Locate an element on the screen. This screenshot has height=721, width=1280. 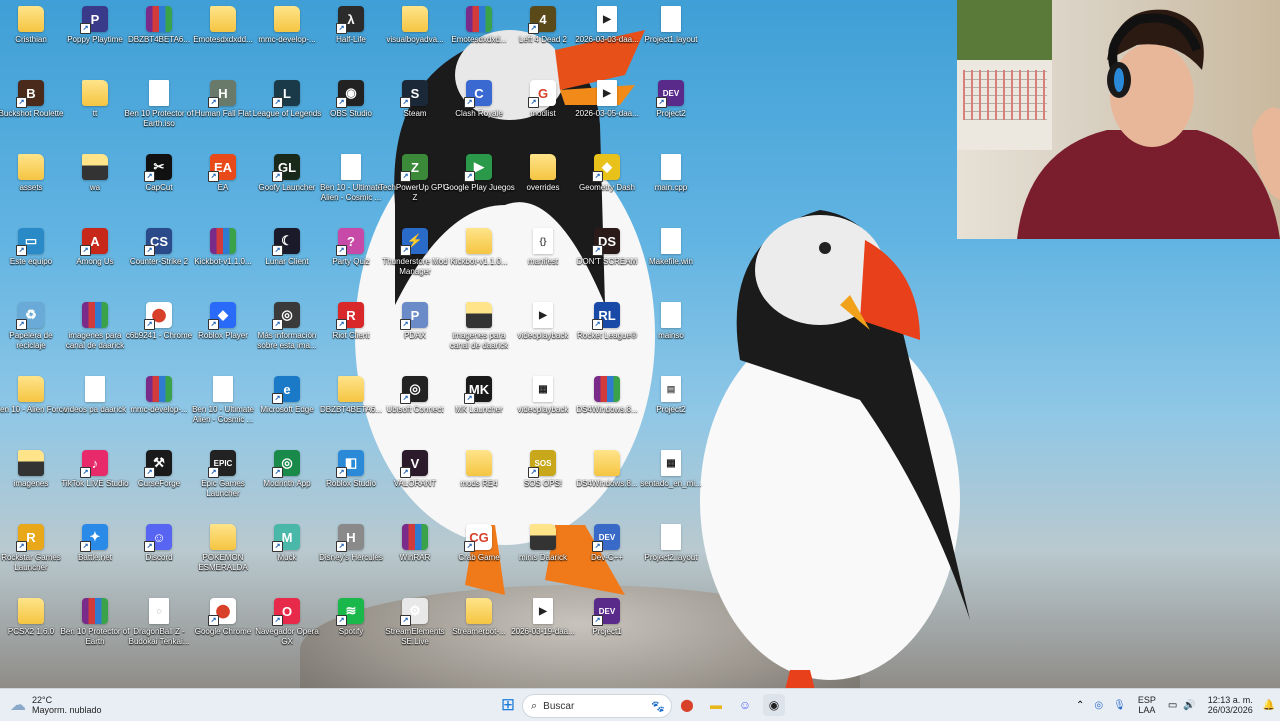
desktop-icon: RL ↗ Rocket League® is located at coordinates (607, 335).